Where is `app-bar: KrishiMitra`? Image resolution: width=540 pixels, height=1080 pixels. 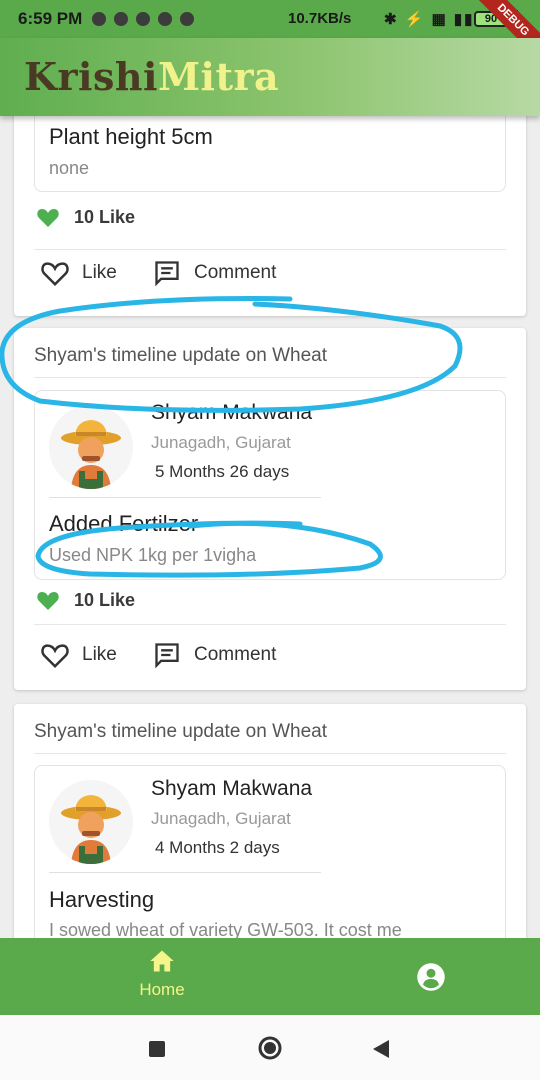
app-bar: KrishiMitra is located at coordinates (270, 77).